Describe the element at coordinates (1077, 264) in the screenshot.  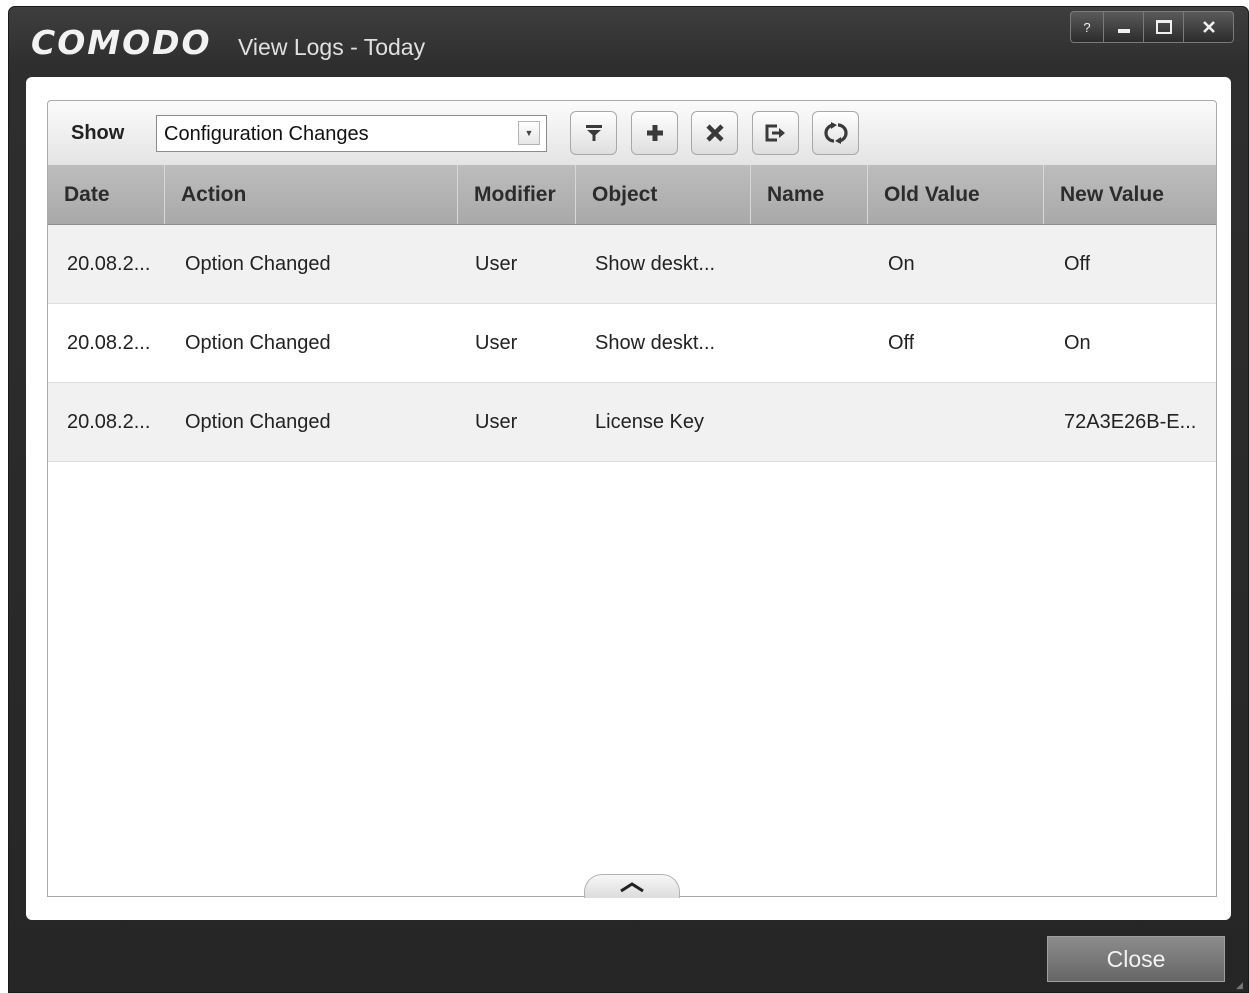
I see `cell-new-value: Off` at that location.